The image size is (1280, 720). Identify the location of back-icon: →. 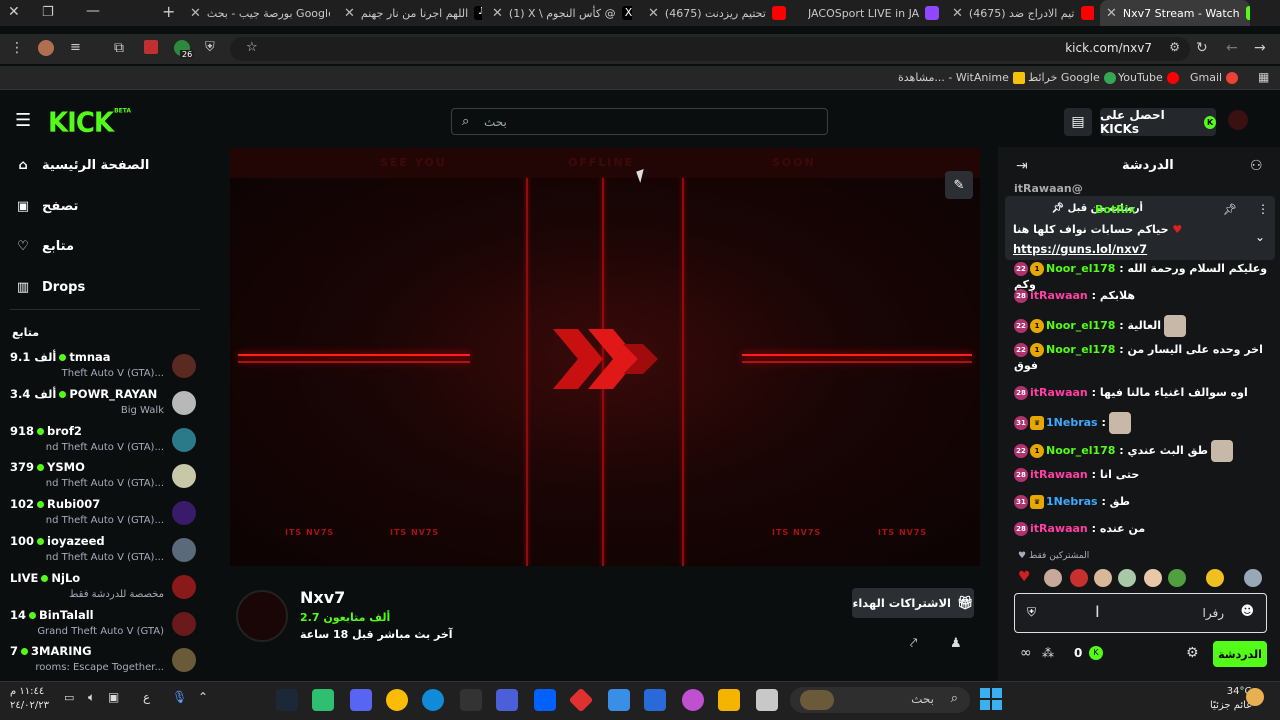
(1260, 48).